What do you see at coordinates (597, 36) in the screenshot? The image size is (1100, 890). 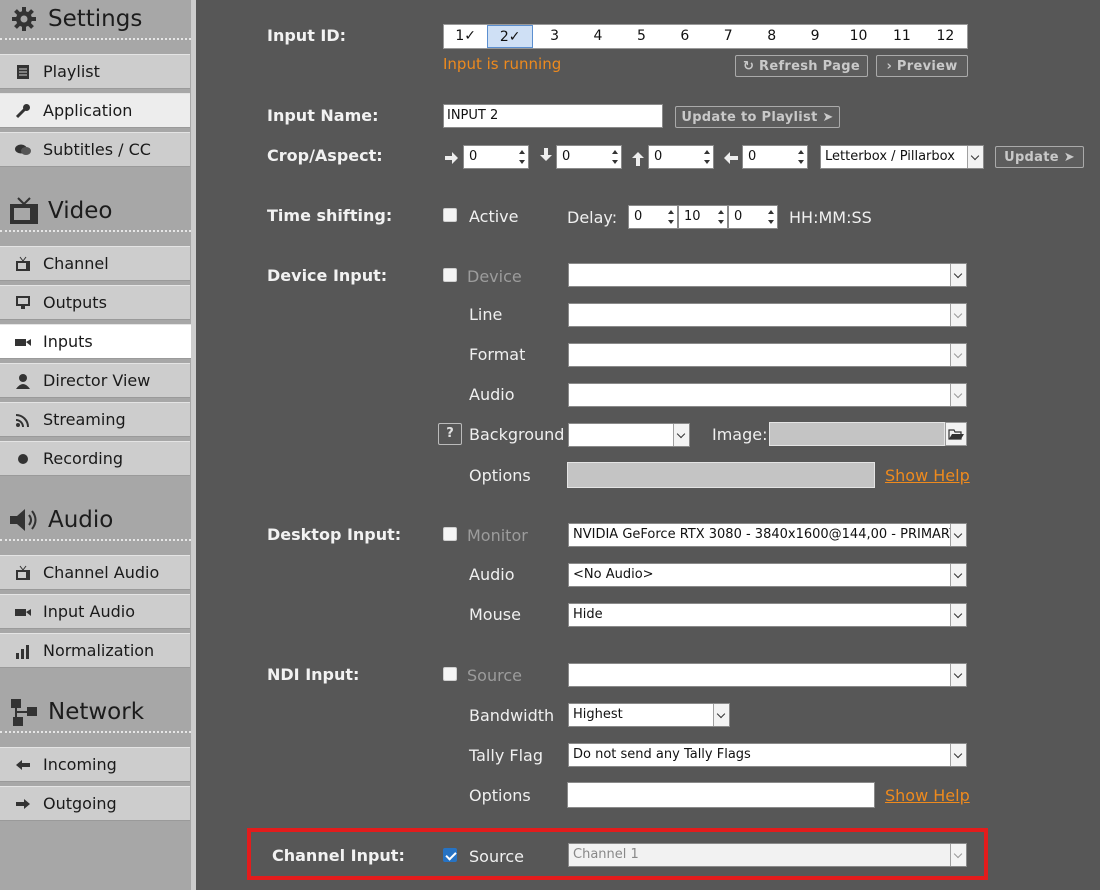 I see `input-id-4: 4` at bounding box center [597, 36].